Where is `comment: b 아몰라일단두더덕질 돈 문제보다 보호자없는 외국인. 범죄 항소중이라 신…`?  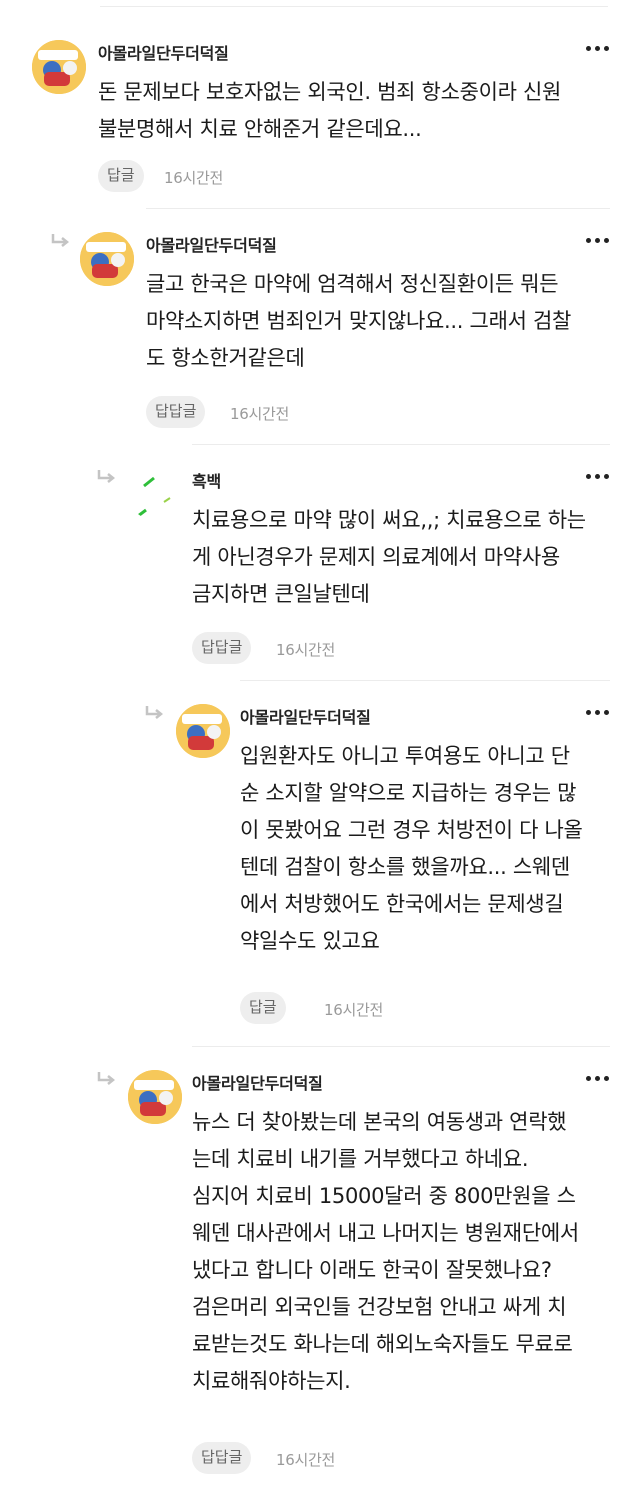
comment: b 아몰라일단두더덕질 돈 문제보다 보호자없는 외국인. 범죄 항소중이라 신… is located at coordinates (321, 116).